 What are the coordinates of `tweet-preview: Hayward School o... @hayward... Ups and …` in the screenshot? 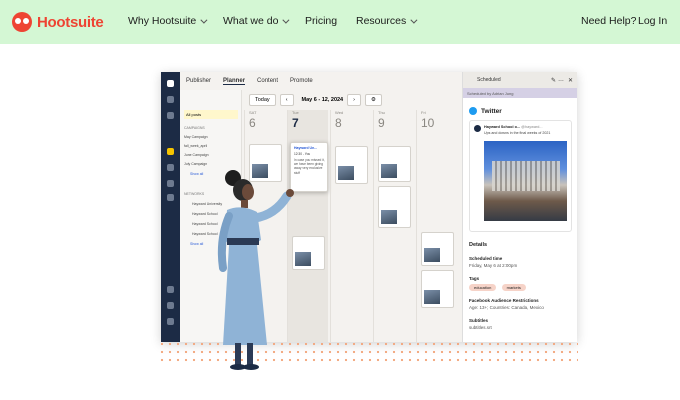 It's located at (520, 176).